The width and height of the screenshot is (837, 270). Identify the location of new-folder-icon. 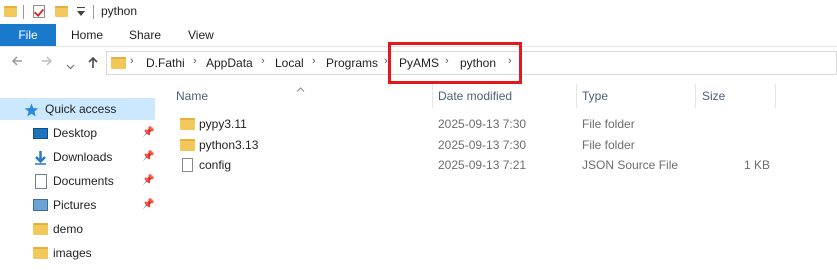
(61, 11).